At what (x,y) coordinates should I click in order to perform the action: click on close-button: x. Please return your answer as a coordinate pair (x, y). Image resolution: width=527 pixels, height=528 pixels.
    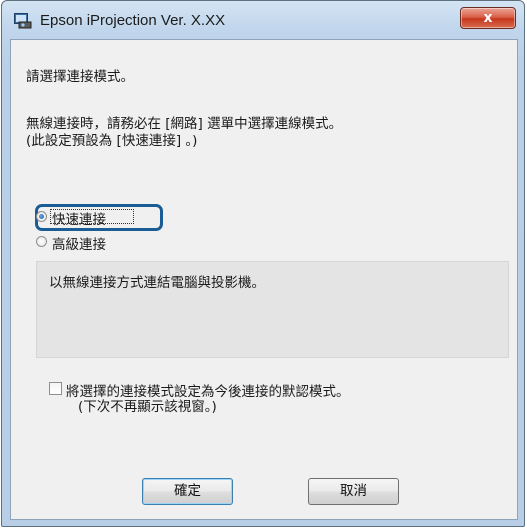
    Looking at the image, I should click on (488, 18).